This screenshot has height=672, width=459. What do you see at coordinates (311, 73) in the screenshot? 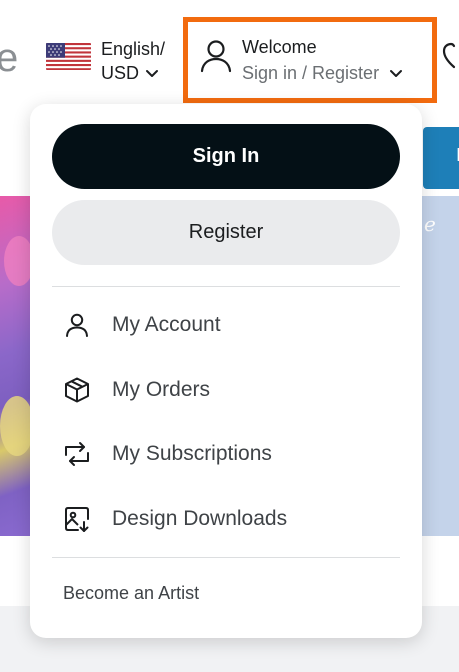
I see `sign-in-register-label: Sign in / Register` at bounding box center [311, 73].